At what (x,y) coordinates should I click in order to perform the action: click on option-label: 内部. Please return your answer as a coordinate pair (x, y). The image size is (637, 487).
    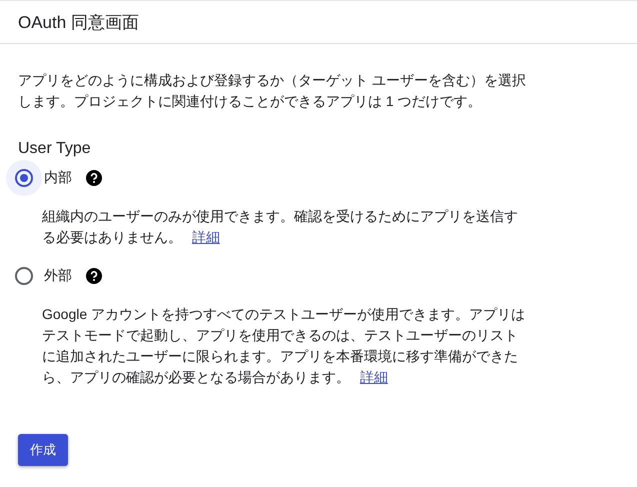
    Looking at the image, I should click on (58, 178).